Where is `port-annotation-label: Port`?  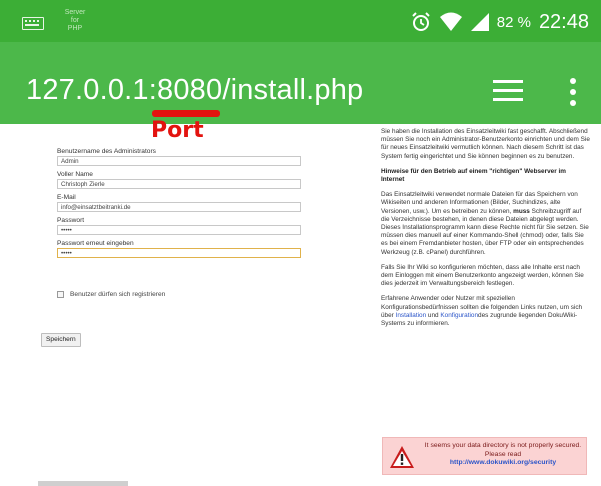
port-annotation-label: Port is located at coordinates (177, 130).